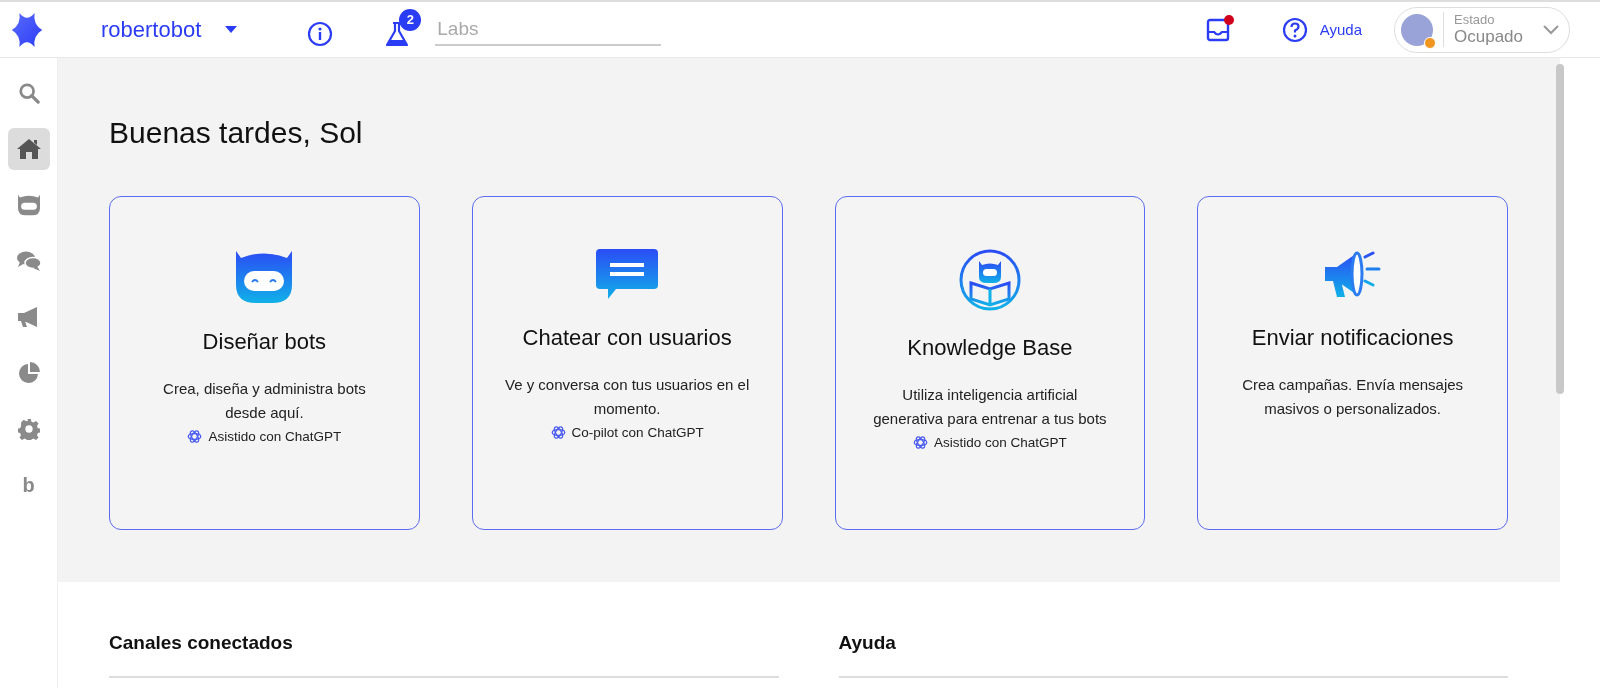  What do you see at coordinates (627, 275) in the screenshot?
I see `chat-bubble-icon` at bounding box center [627, 275].